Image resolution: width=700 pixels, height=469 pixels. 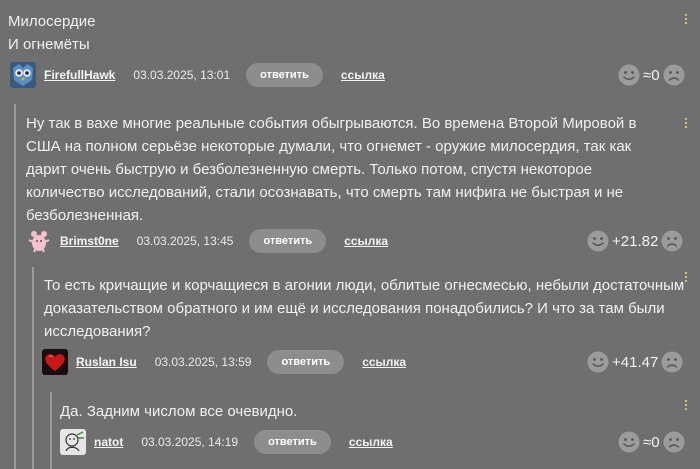 I want to click on red-heart-avatar-icon, so click(x=55, y=362).